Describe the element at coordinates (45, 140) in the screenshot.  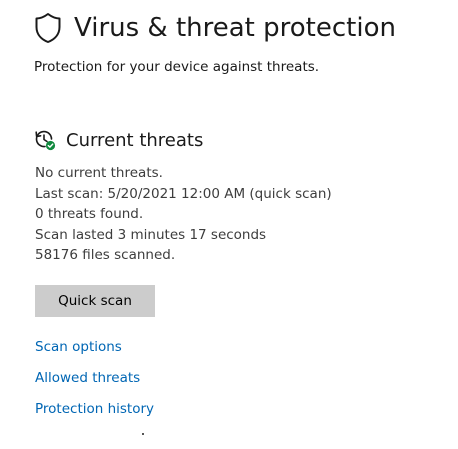
I see `clock-refresh-check-icon` at that location.